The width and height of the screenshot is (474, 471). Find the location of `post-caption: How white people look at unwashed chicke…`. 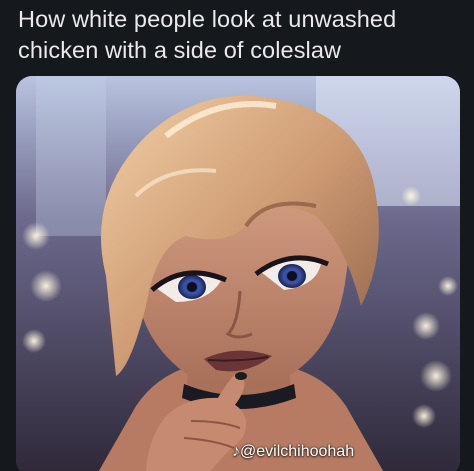

post-caption: How white people look at unwashed chicke… is located at coordinates (238, 35).